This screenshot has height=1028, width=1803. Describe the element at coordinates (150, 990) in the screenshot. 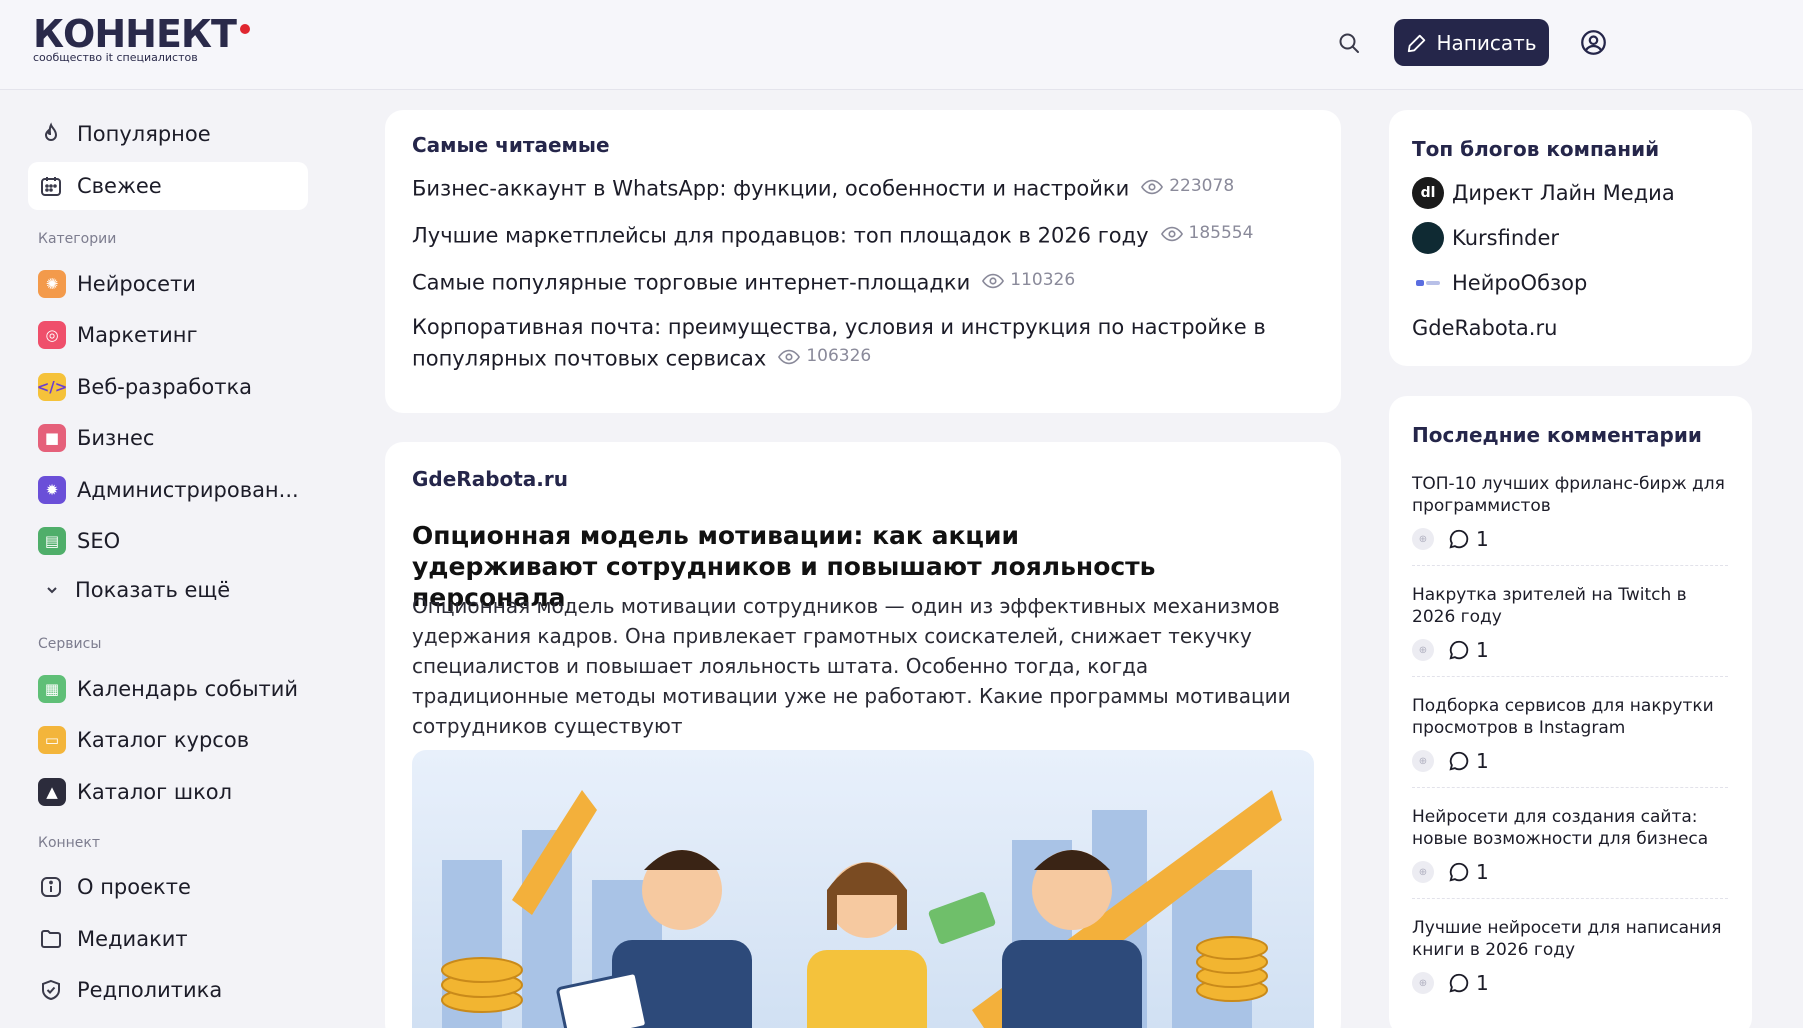

I see `link-editorial-policy-label: Редполитика` at that location.